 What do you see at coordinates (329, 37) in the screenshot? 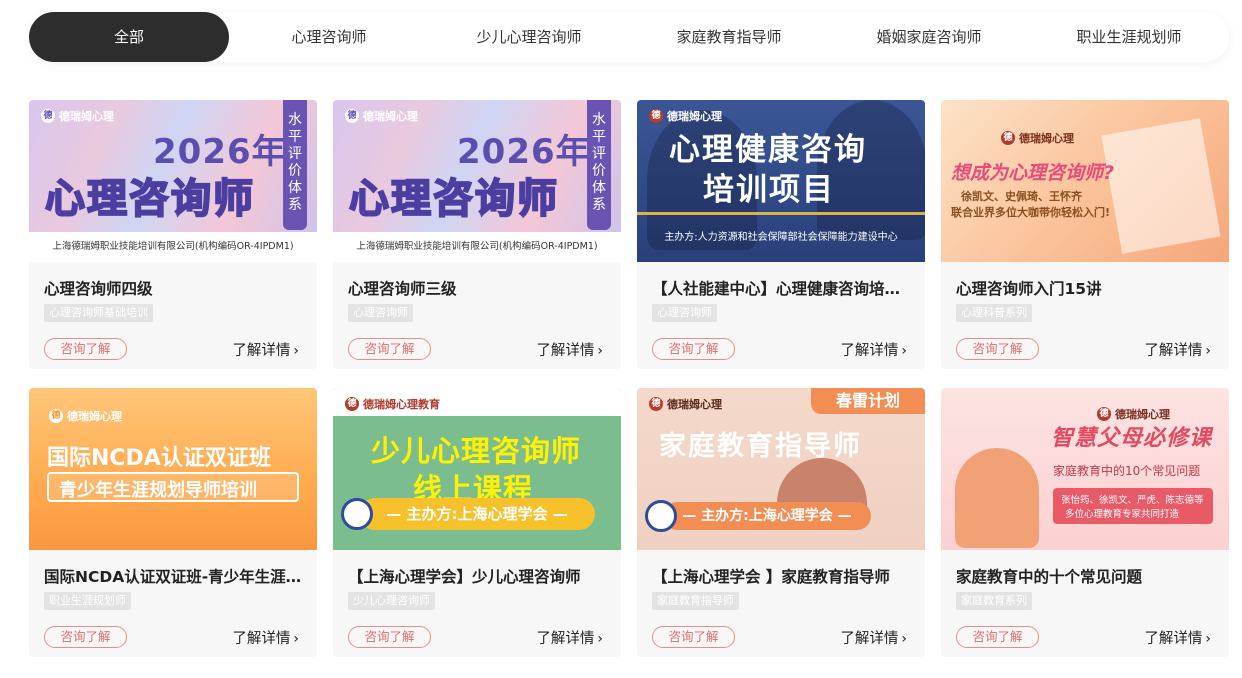
I see `tab-psych-counselor: 心理咨询师` at bounding box center [329, 37].